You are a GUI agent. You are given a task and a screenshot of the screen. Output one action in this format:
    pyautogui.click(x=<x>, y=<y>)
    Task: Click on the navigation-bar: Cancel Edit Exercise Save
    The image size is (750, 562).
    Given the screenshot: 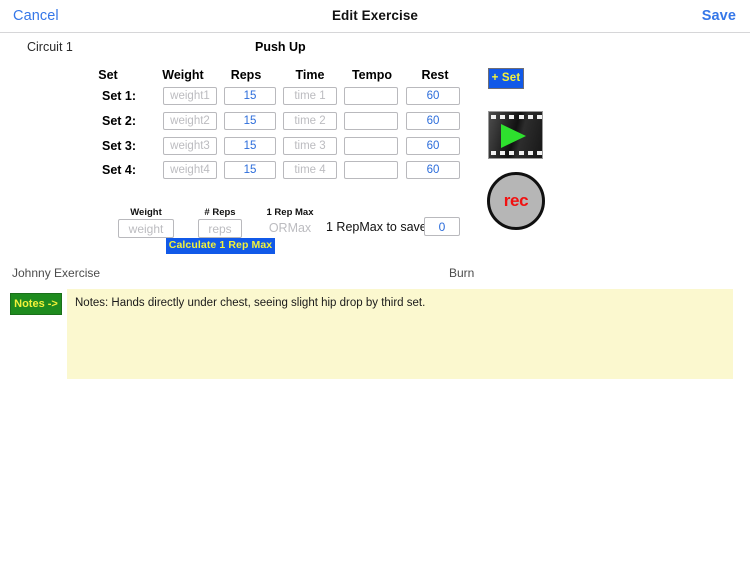 What is the action you would take?
    pyautogui.click(x=375, y=16)
    